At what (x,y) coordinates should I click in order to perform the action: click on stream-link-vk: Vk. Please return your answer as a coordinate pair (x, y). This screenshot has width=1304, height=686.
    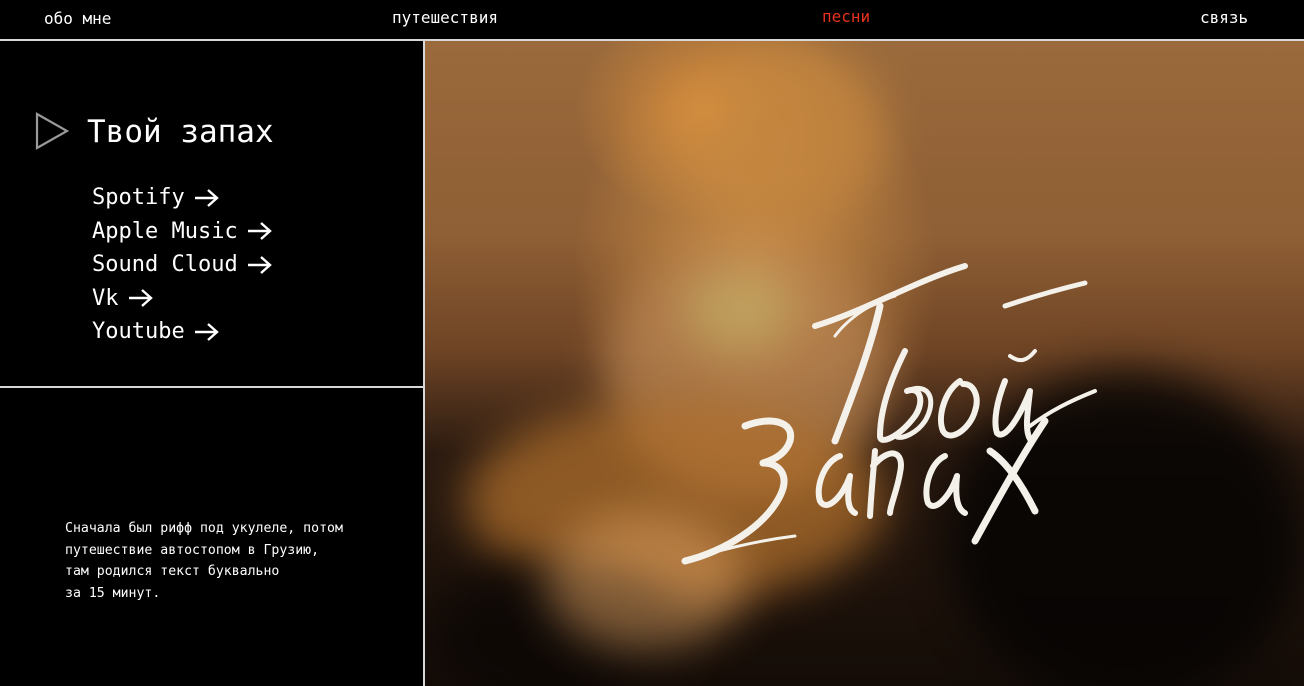
    Looking at the image, I should click on (182, 299).